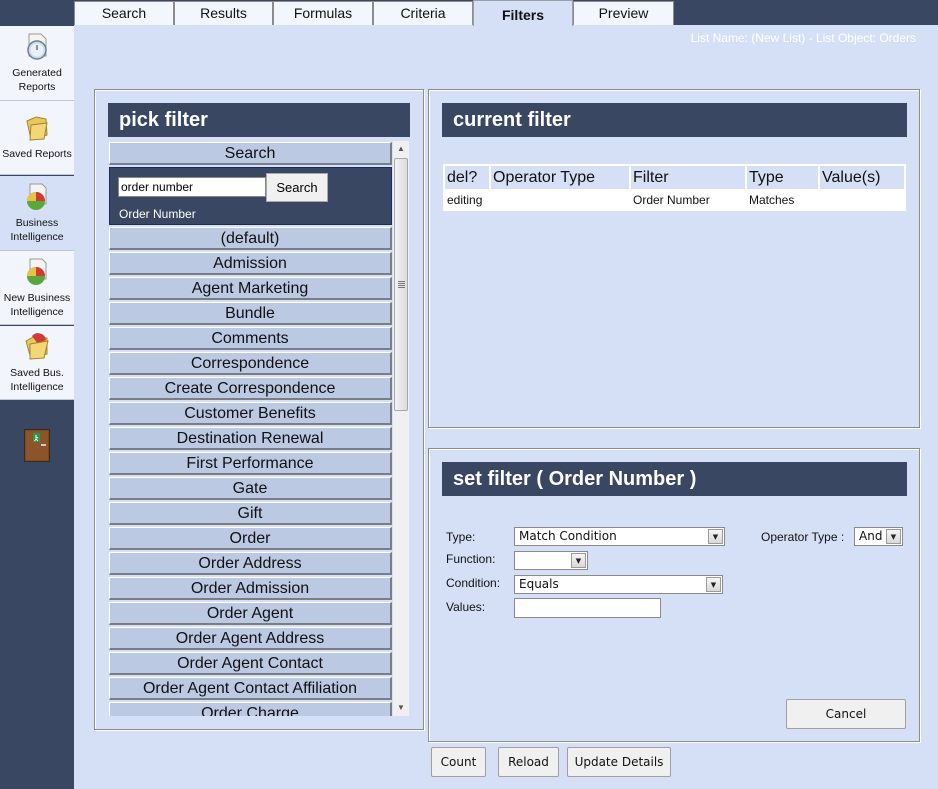 This screenshot has width=938, height=789. What do you see at coordinates (862, 177) in the screenshot?
I see `column-header-values: Value(s)` at bounding box center [862, 177].